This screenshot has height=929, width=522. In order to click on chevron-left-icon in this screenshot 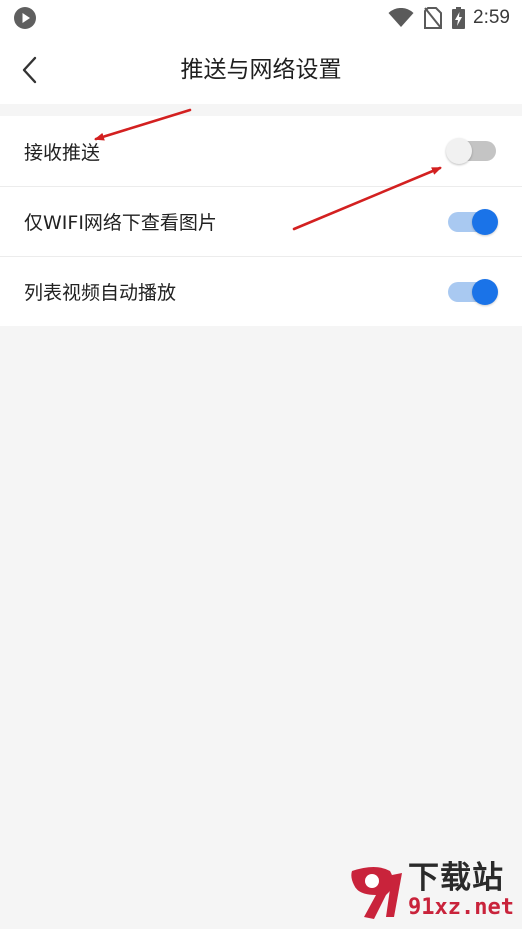, I will do `click(29, 70)`.